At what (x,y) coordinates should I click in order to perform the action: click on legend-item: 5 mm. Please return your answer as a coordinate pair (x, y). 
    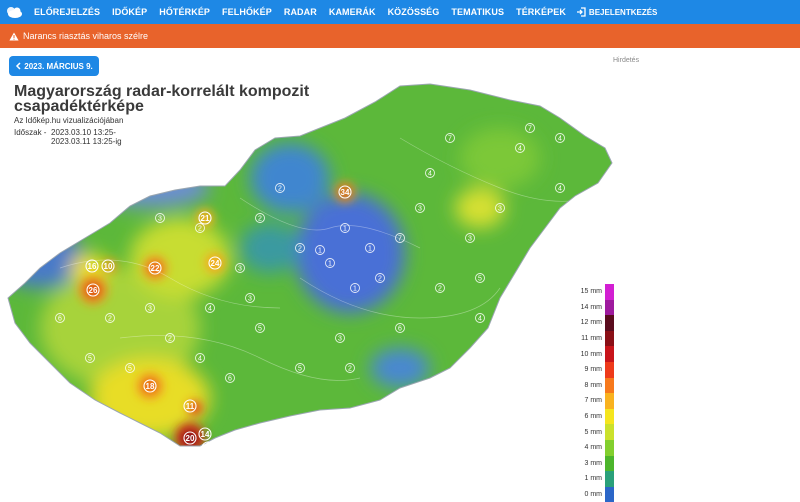
    Looking at the image, I should click on (597, 432).